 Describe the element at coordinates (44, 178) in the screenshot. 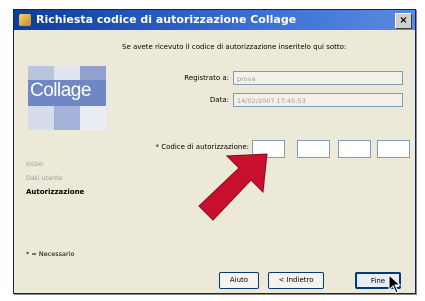

I see `step-dati-utente: Dati utente` at that location.